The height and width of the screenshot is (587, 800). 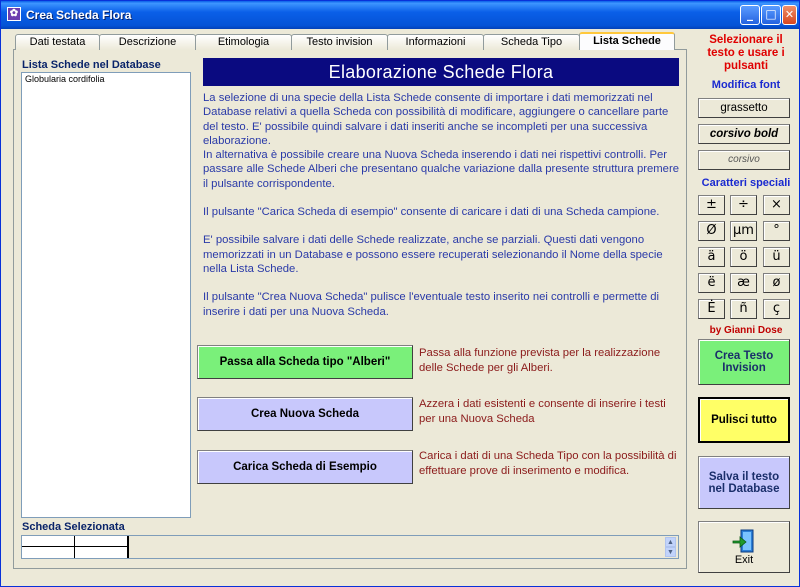 I want to click on tab-testo-invision: Testo invision, so click(x=339, y=42).